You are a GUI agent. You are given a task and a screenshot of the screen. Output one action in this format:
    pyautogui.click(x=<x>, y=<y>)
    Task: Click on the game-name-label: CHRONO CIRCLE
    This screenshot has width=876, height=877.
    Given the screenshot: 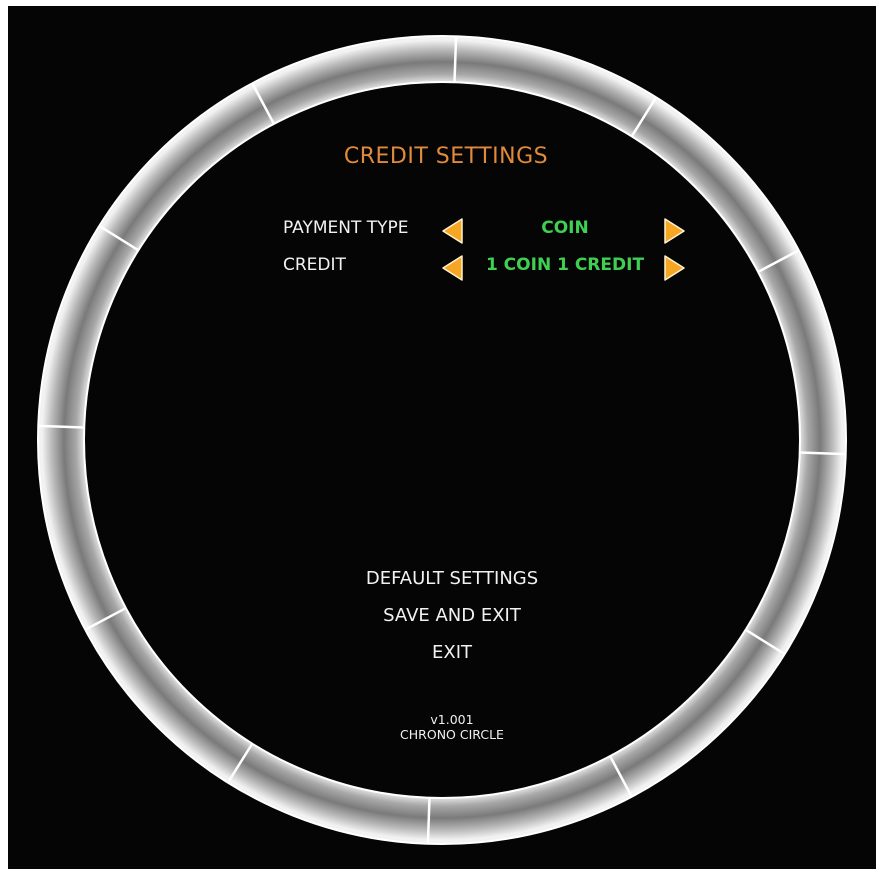 What is the action you would take?
    pyautogui.click(x=452, y=734)
    